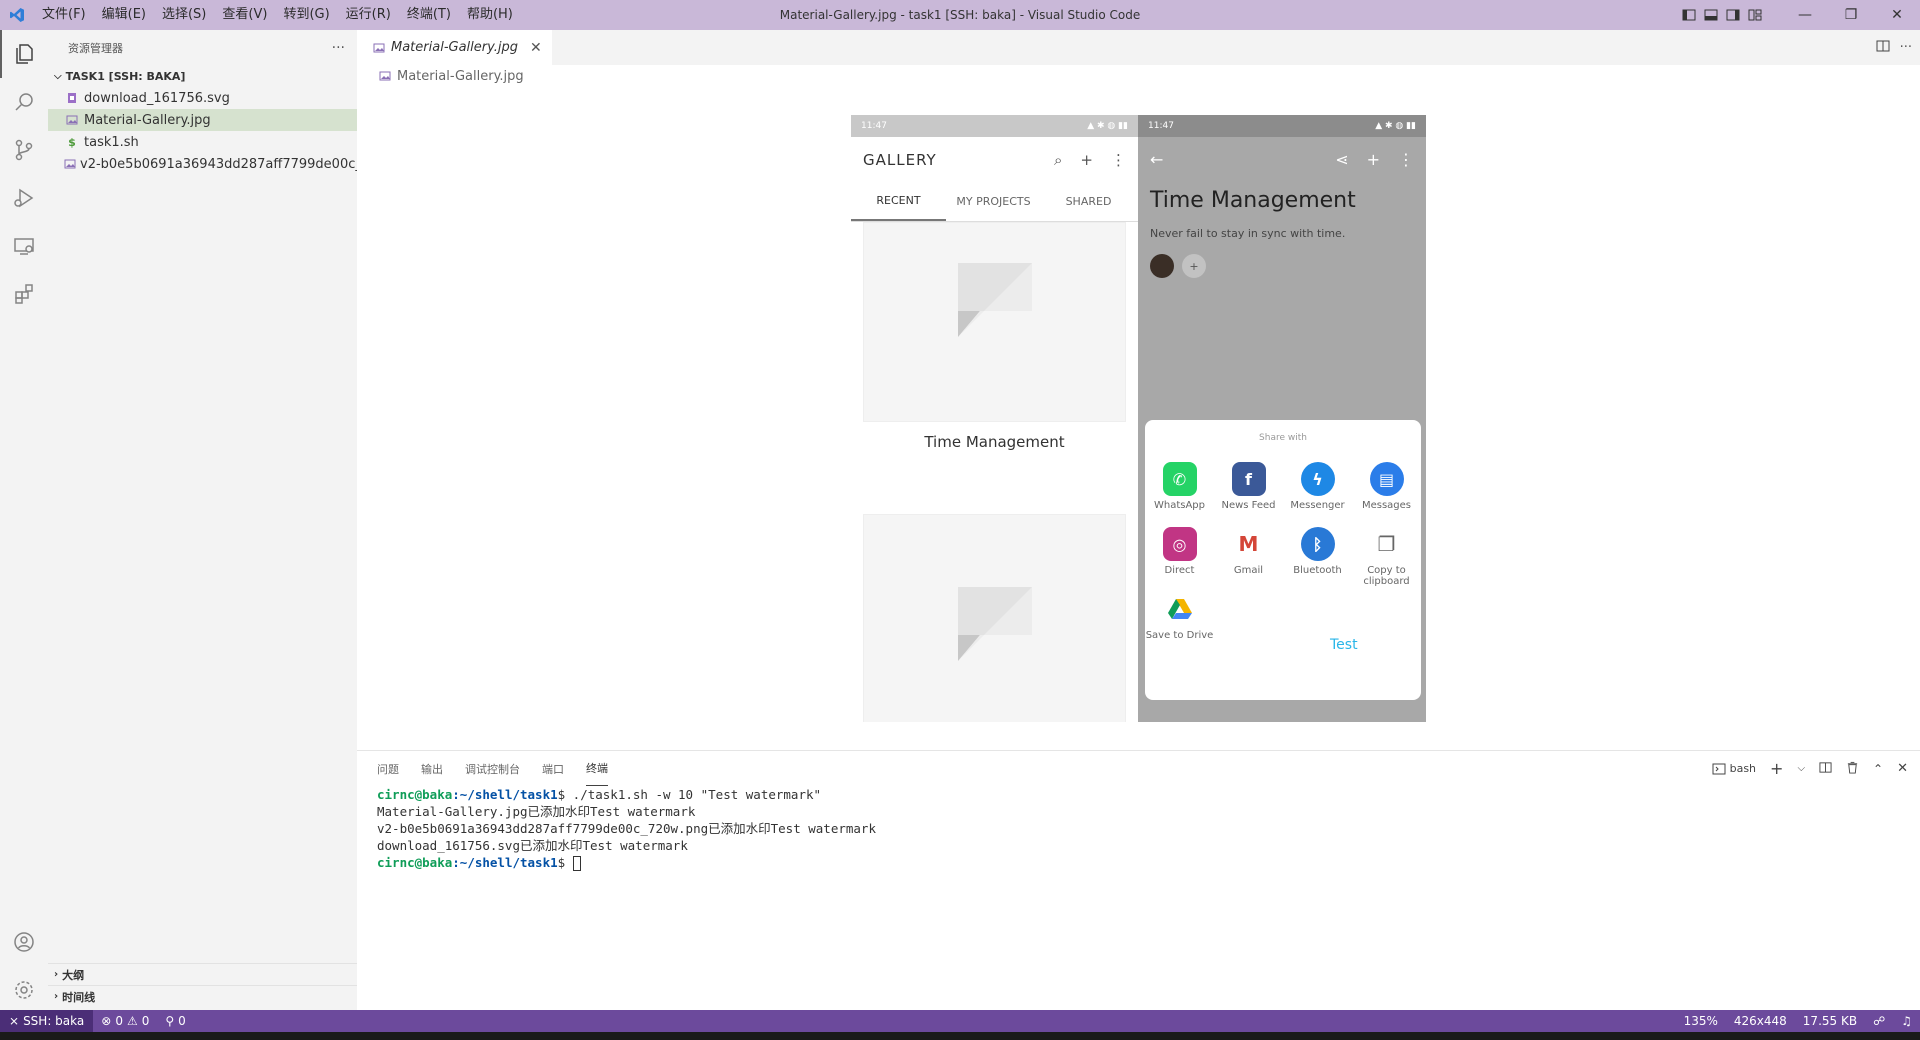 This screenshot has height=1040, width=1920. Describe the element at coordinates (1689, 15) in the screenshot. I see `toggle-primary-sidebar-icon` at that location.